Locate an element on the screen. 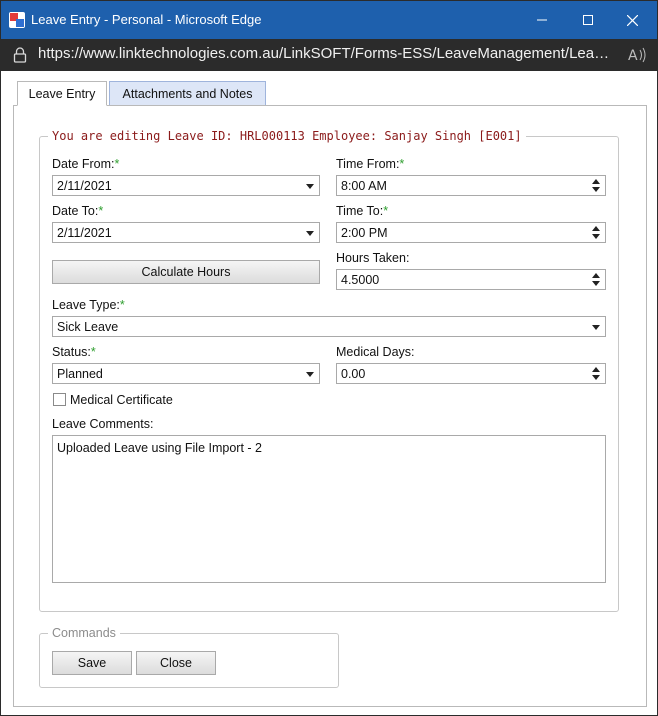  close-window-button is located at coordinates (632, 20).